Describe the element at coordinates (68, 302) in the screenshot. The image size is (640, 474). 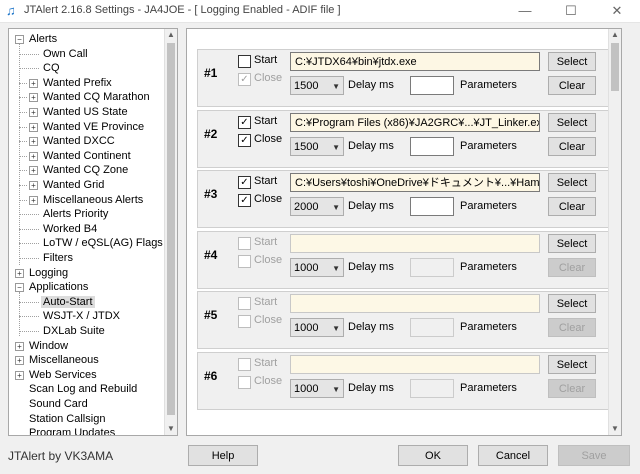
I see `tree-item-auto-start: Auto-Start` at that location.